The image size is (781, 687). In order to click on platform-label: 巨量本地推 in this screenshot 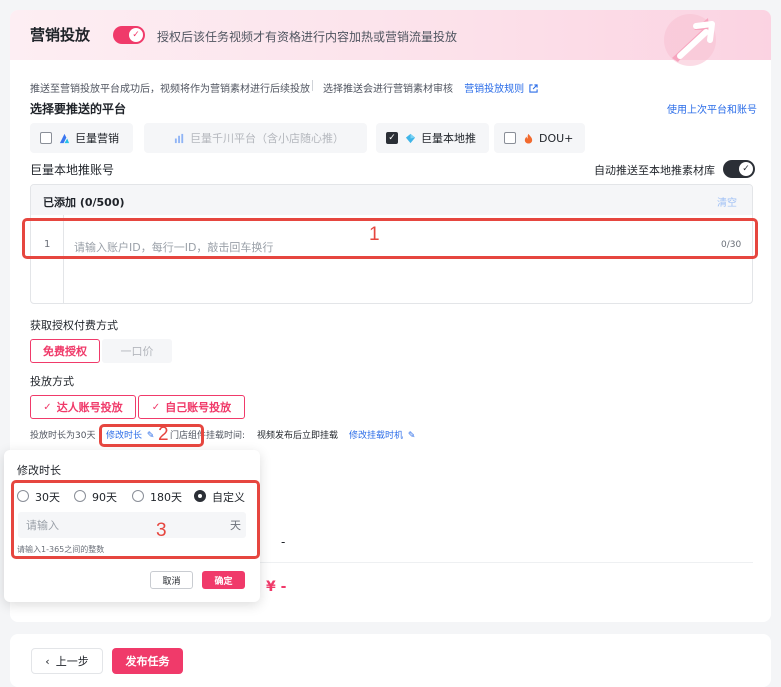, I will do `click(448, 138)`.